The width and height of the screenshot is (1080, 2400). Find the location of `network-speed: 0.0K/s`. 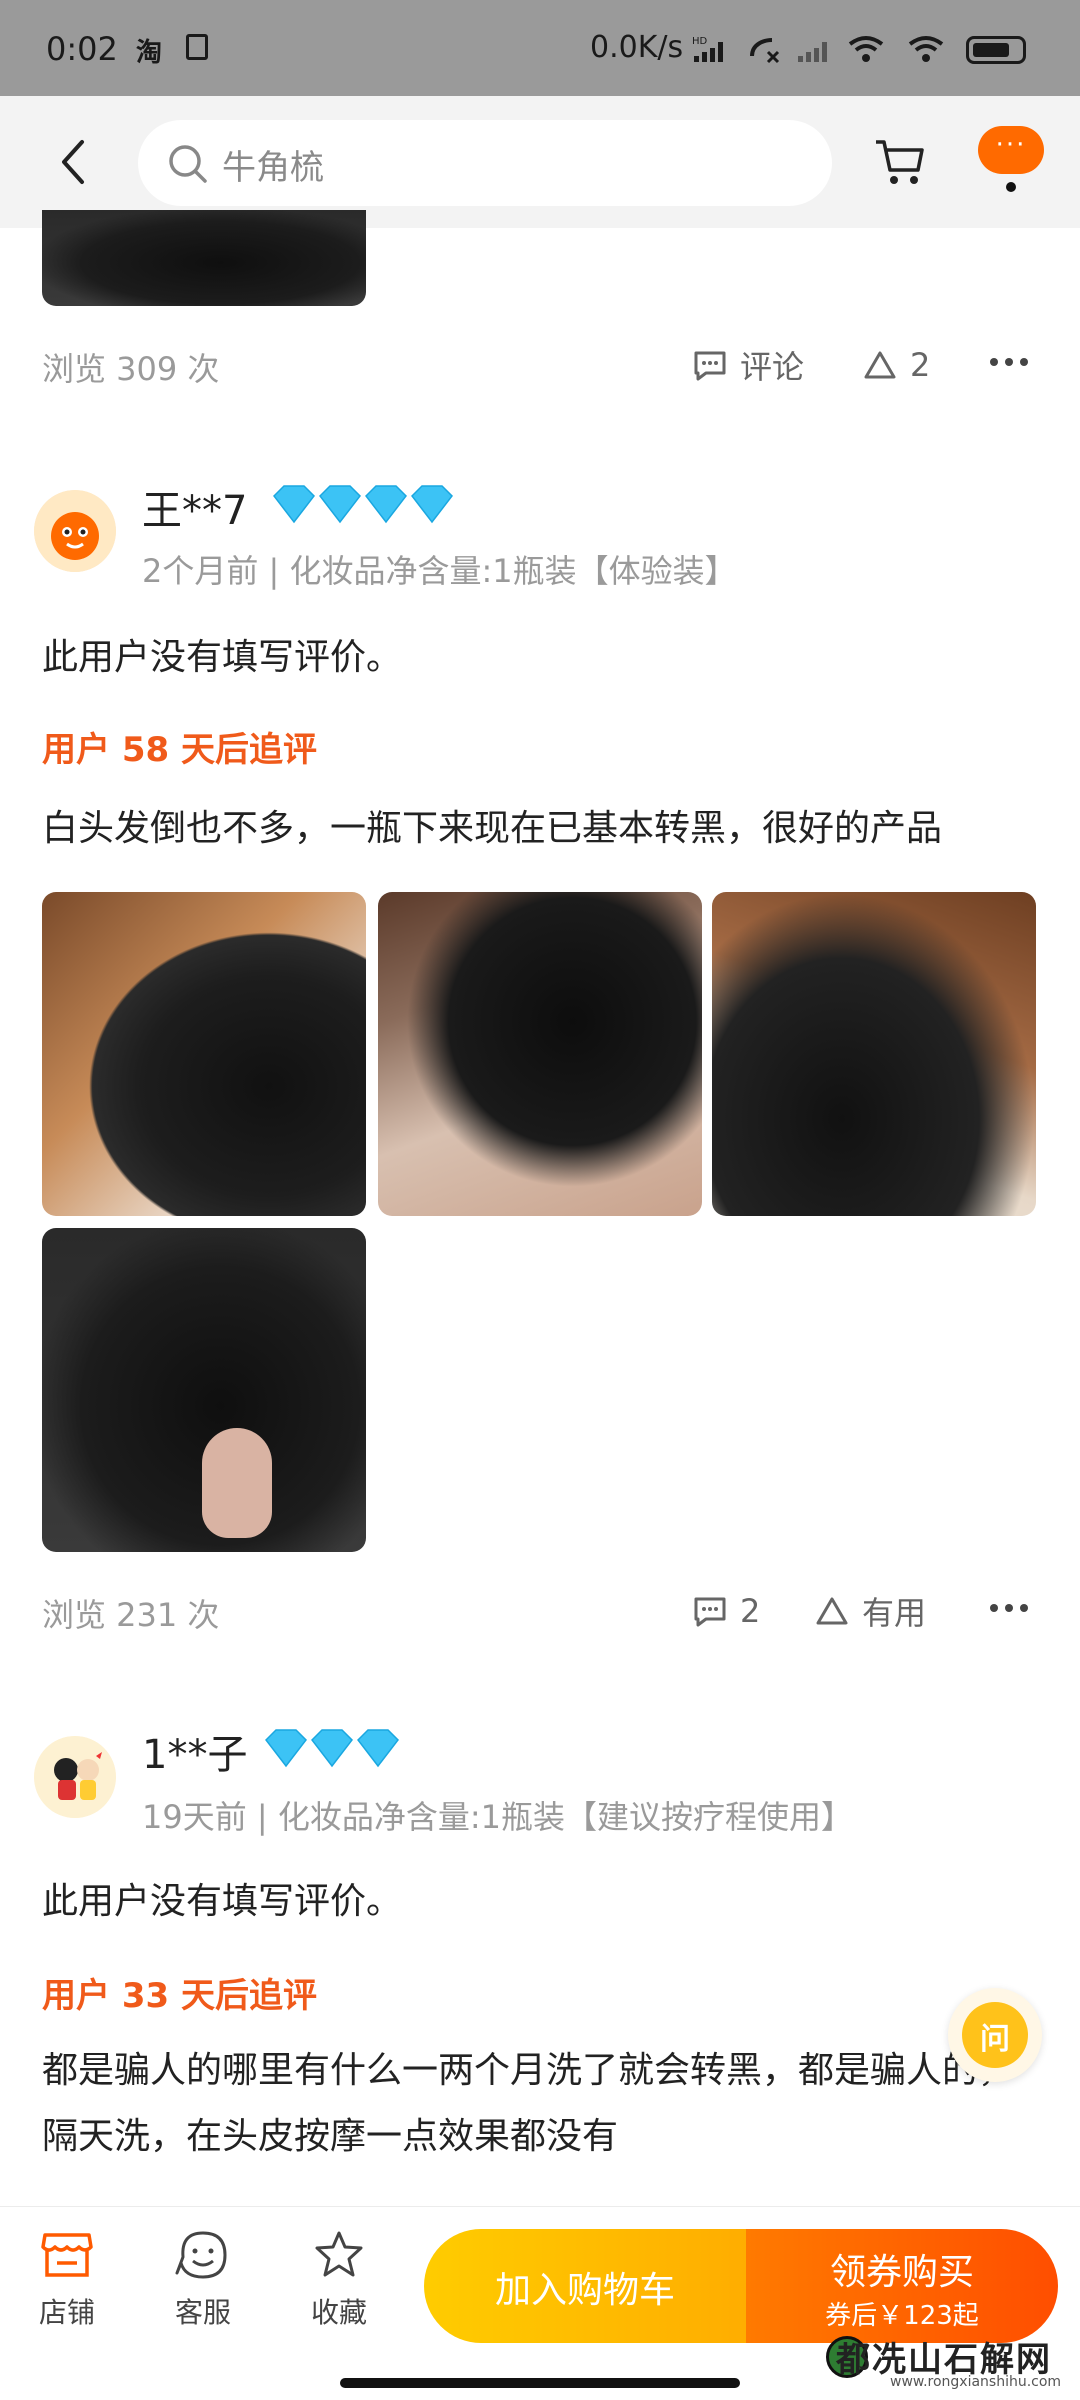

network-speed: 0.0K/s is located at coordinates (637, 47).